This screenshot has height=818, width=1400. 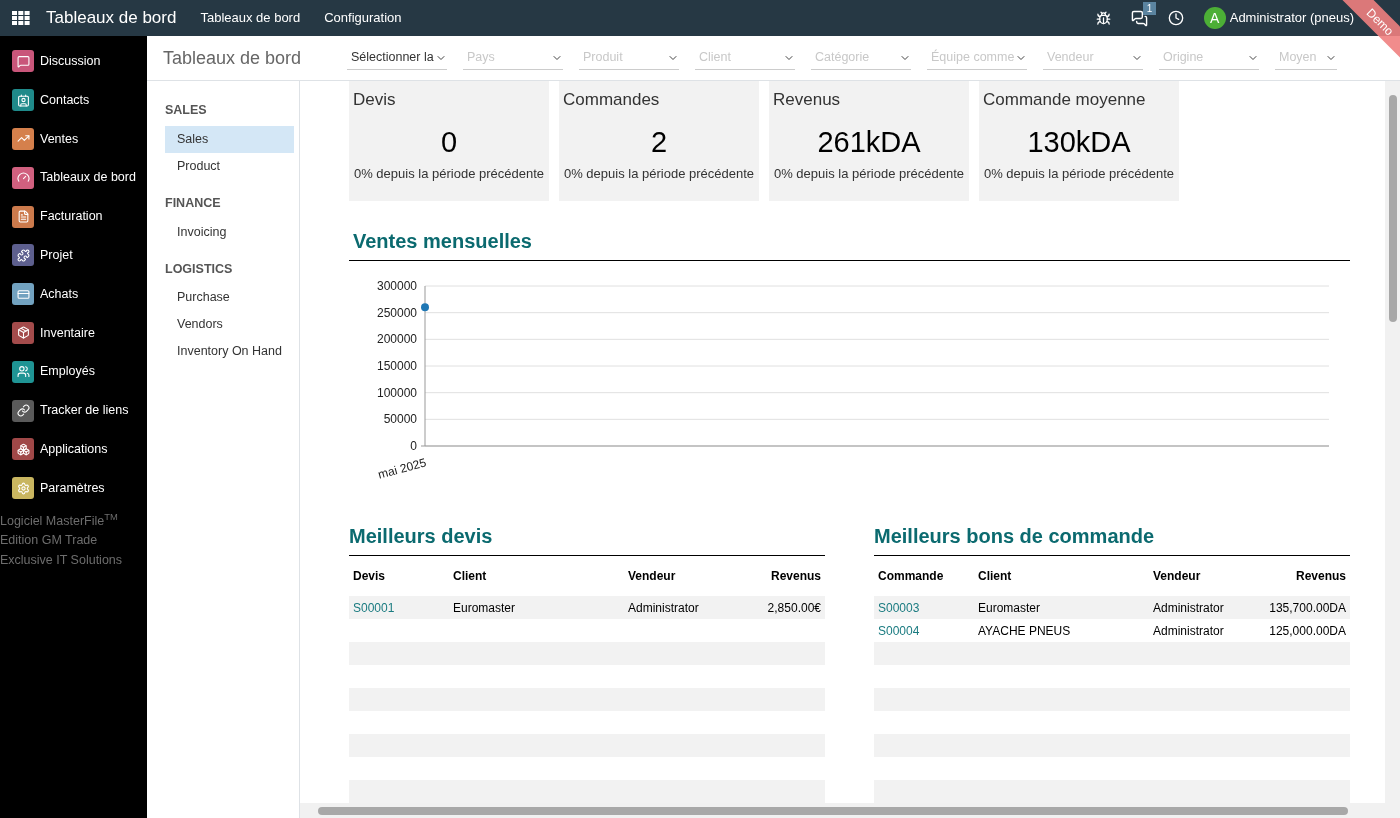 I want to click on app-menu-item: Paramètres, so click(x=73, y=488).